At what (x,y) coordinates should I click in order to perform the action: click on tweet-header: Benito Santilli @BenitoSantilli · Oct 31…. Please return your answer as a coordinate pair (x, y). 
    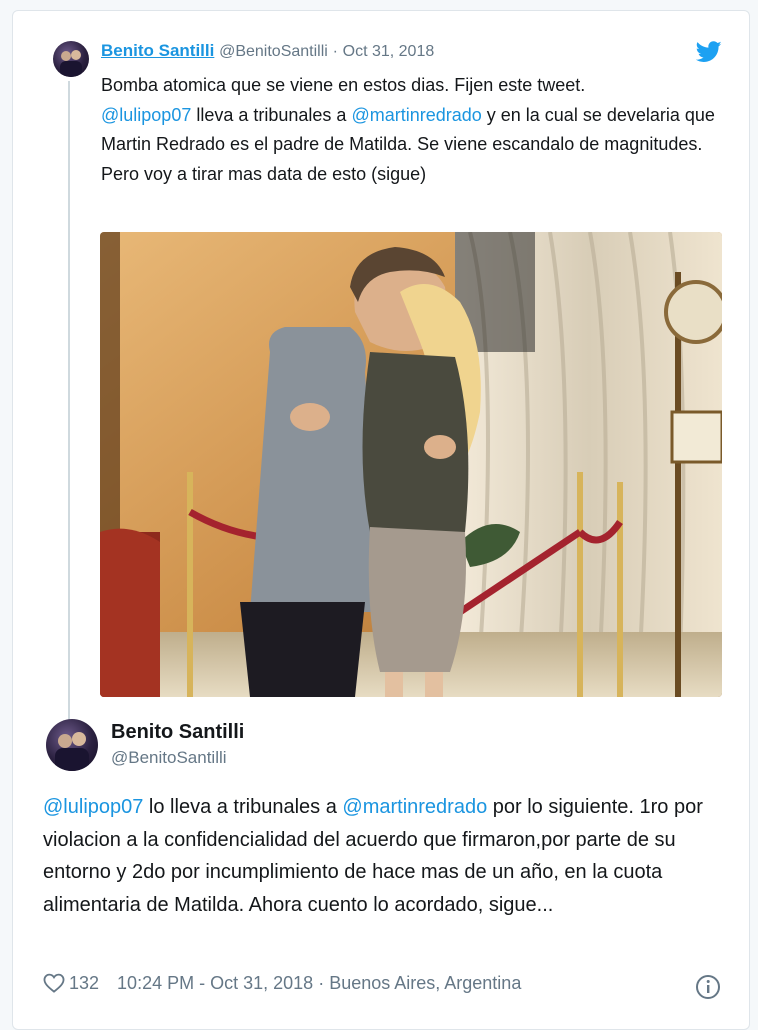
    Looking at the image, I should click on (267, 51).